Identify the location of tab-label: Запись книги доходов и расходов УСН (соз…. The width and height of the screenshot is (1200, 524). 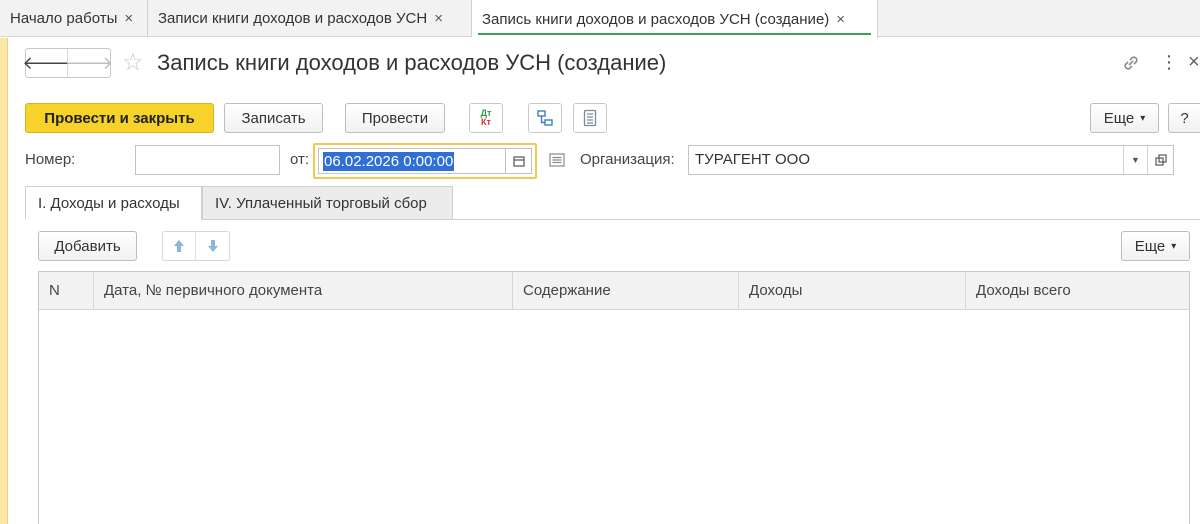
(656, 19).